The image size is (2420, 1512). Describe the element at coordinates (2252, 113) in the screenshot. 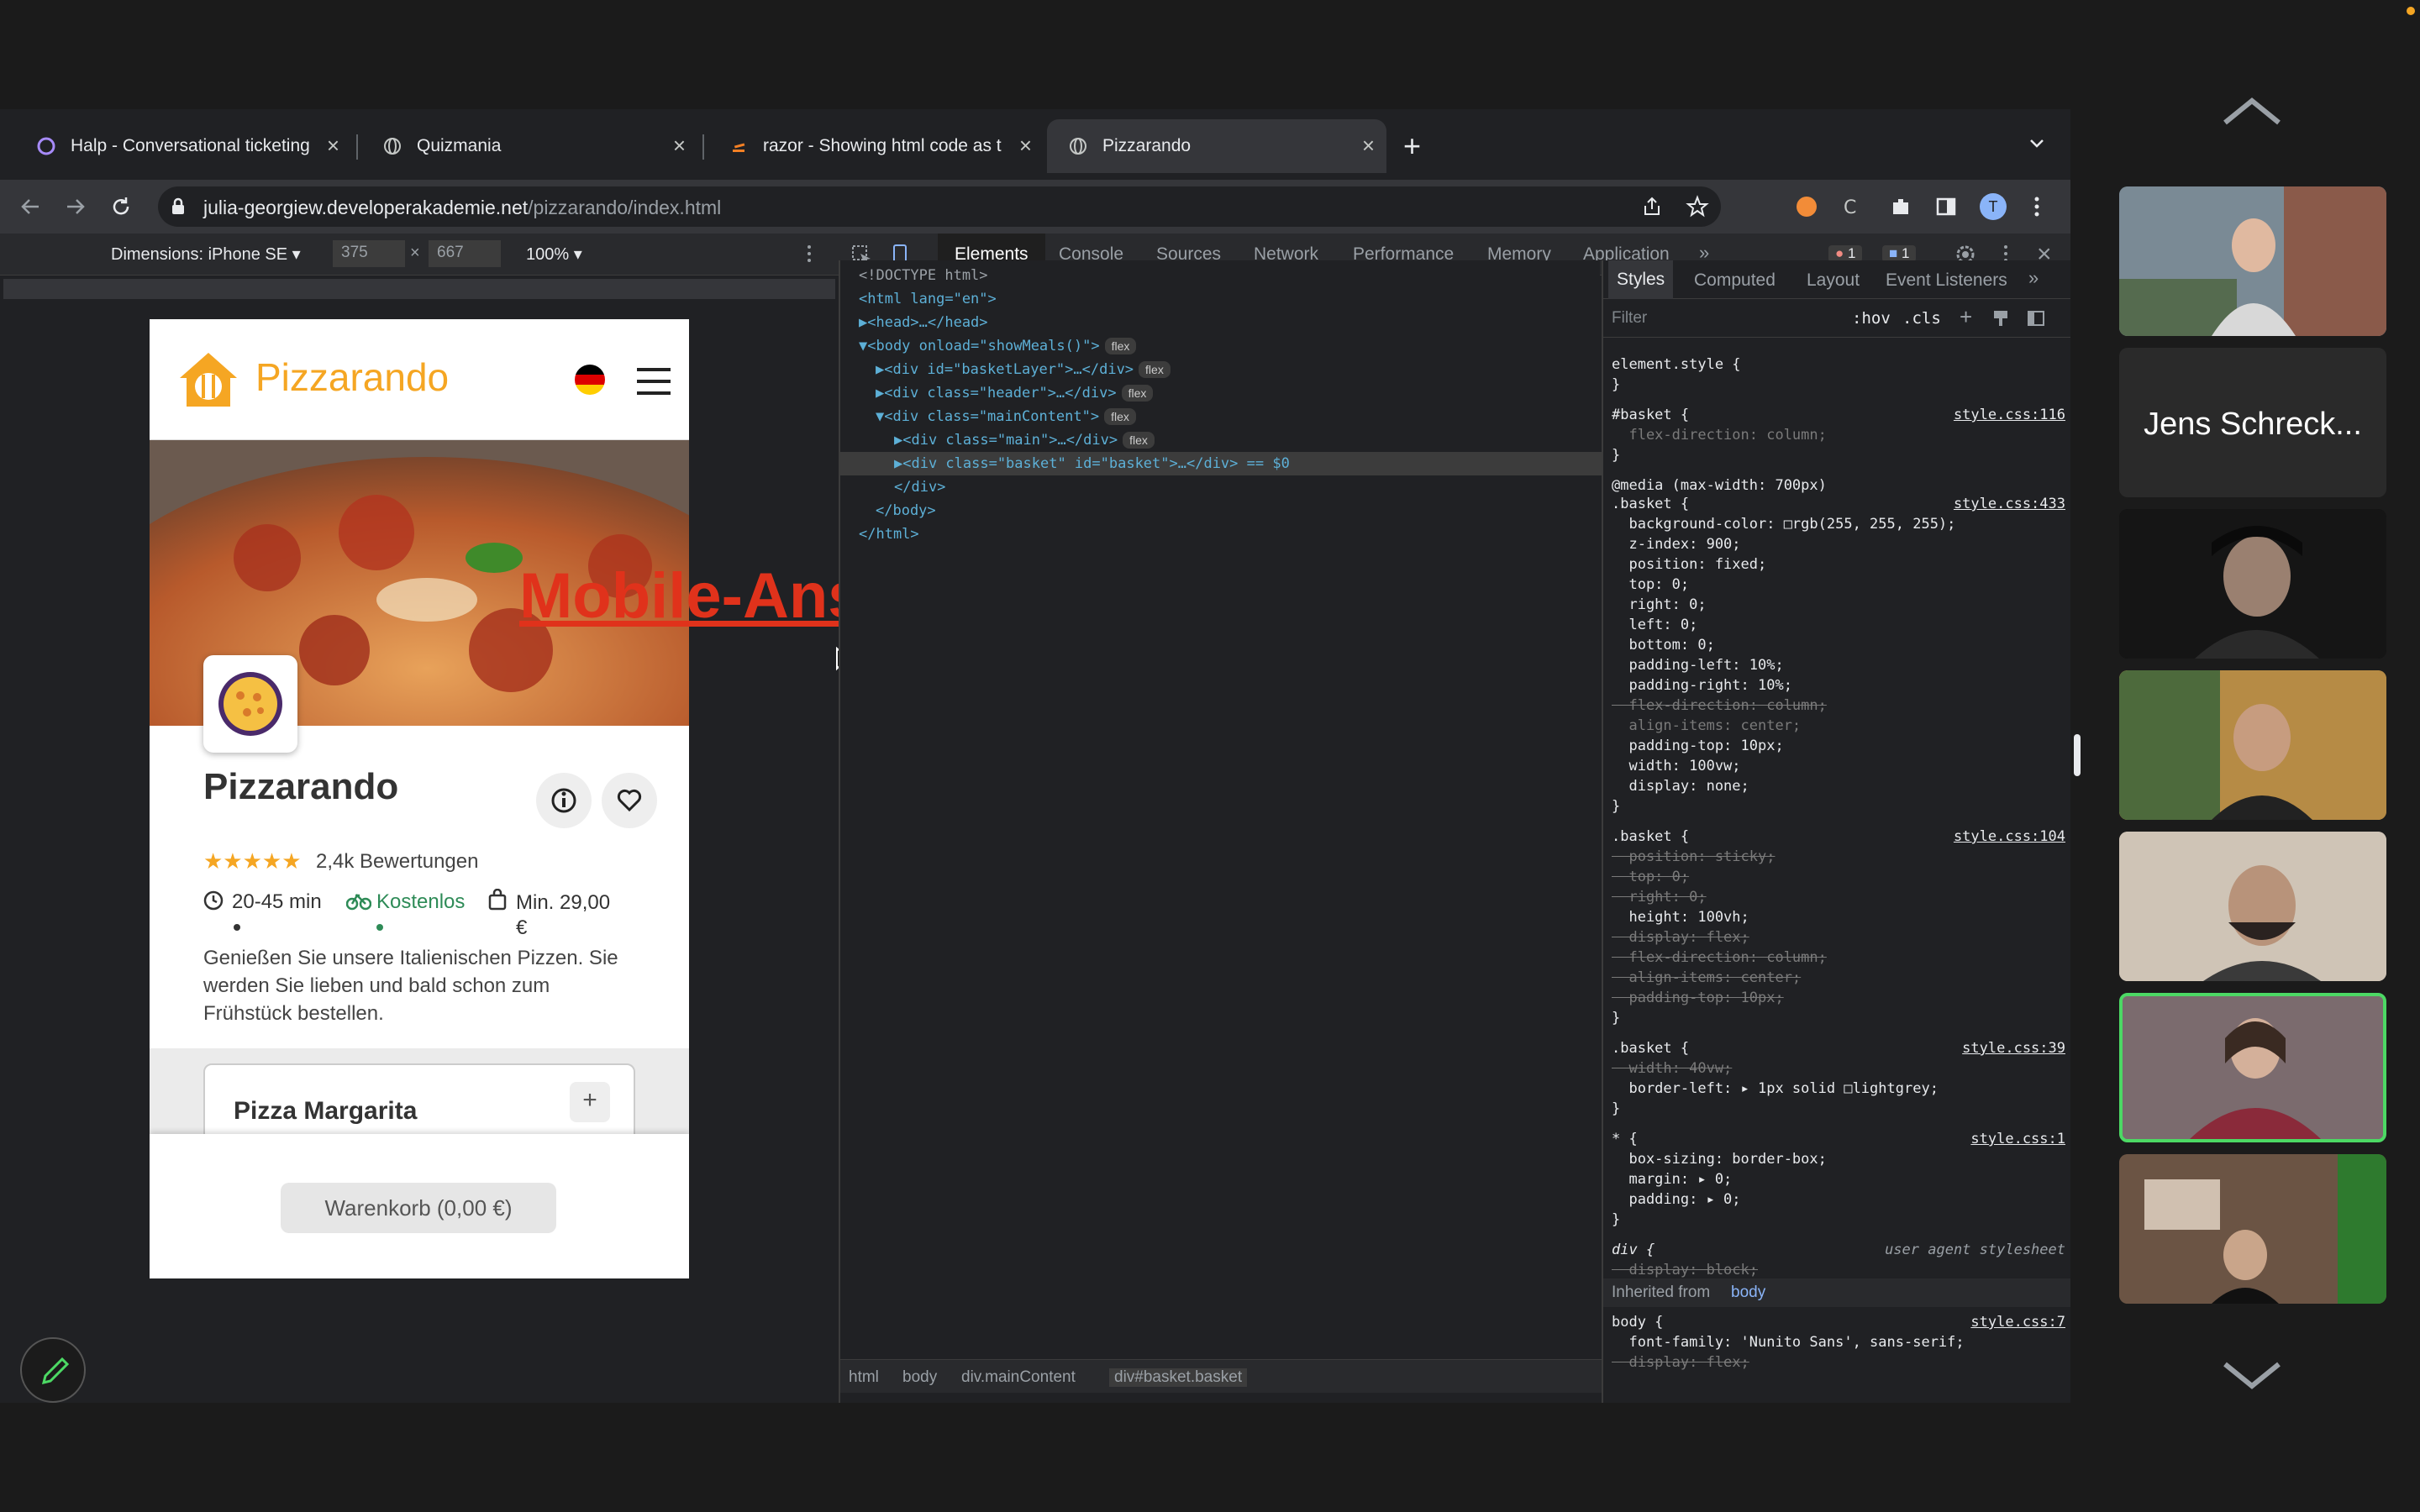

I see `scroll-up-chevron-icon` at that location.